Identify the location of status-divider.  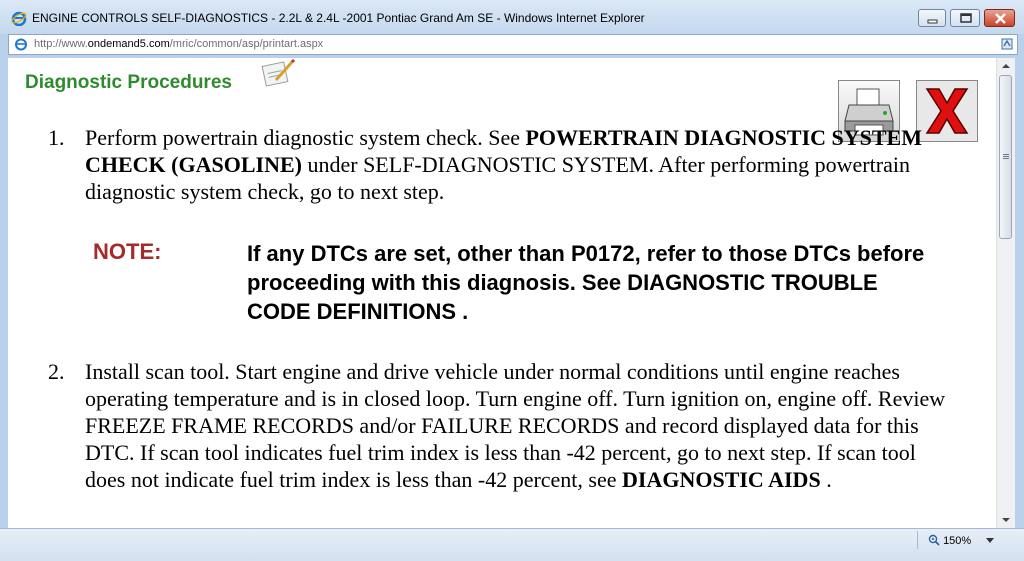
(917, 540).